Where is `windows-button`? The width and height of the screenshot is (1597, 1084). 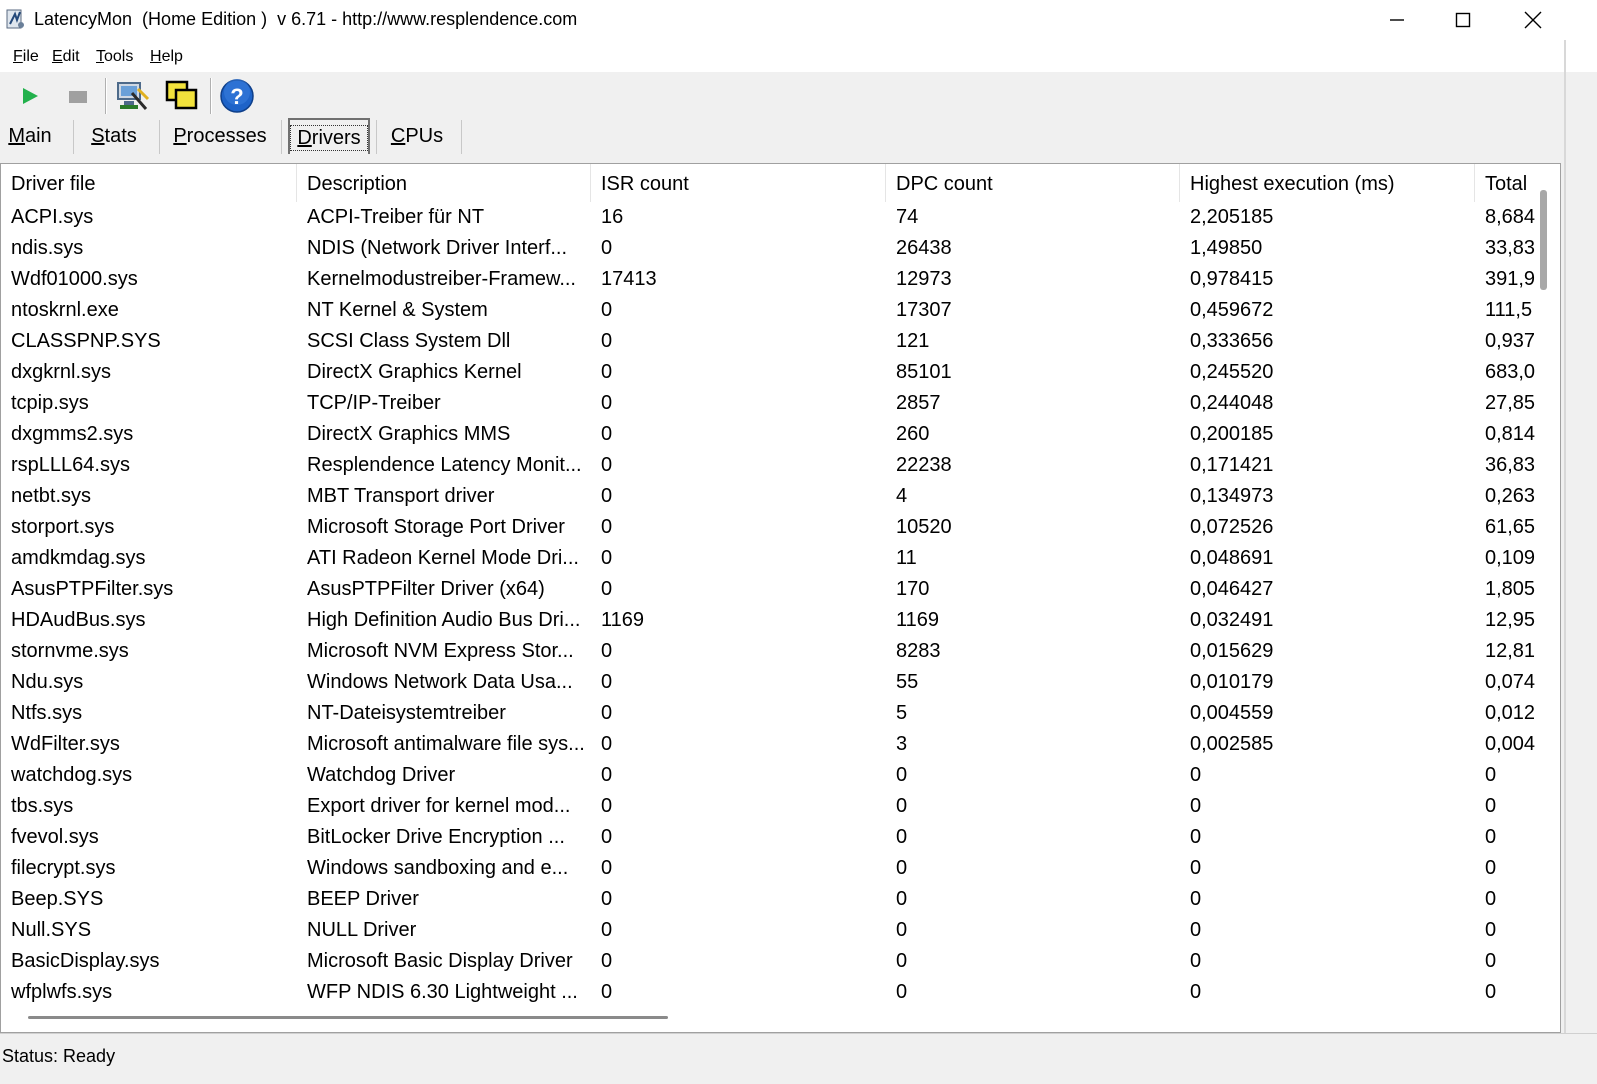 windows-button is located at coordinates (182, 96).